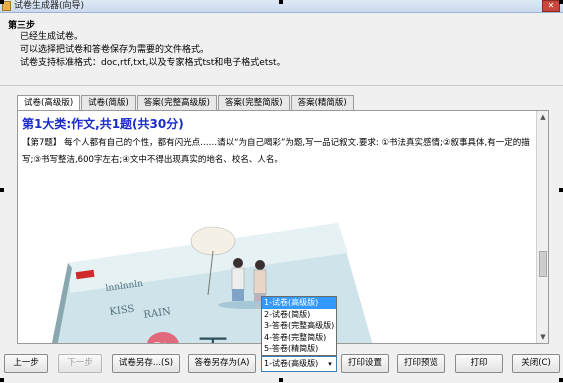 The image size is (563, 383). Describe the element at coordinates (479, 363) in the screenshot. I see `print-button: 打印` at that location.